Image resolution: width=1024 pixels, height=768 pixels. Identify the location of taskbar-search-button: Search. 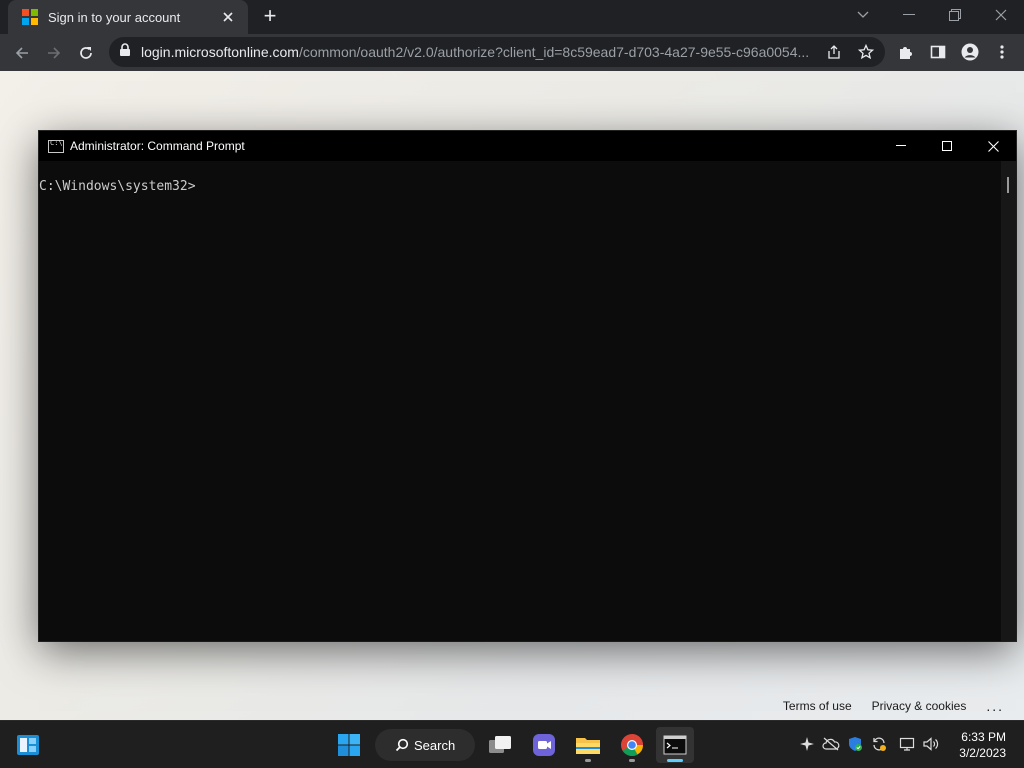
(425, 745).